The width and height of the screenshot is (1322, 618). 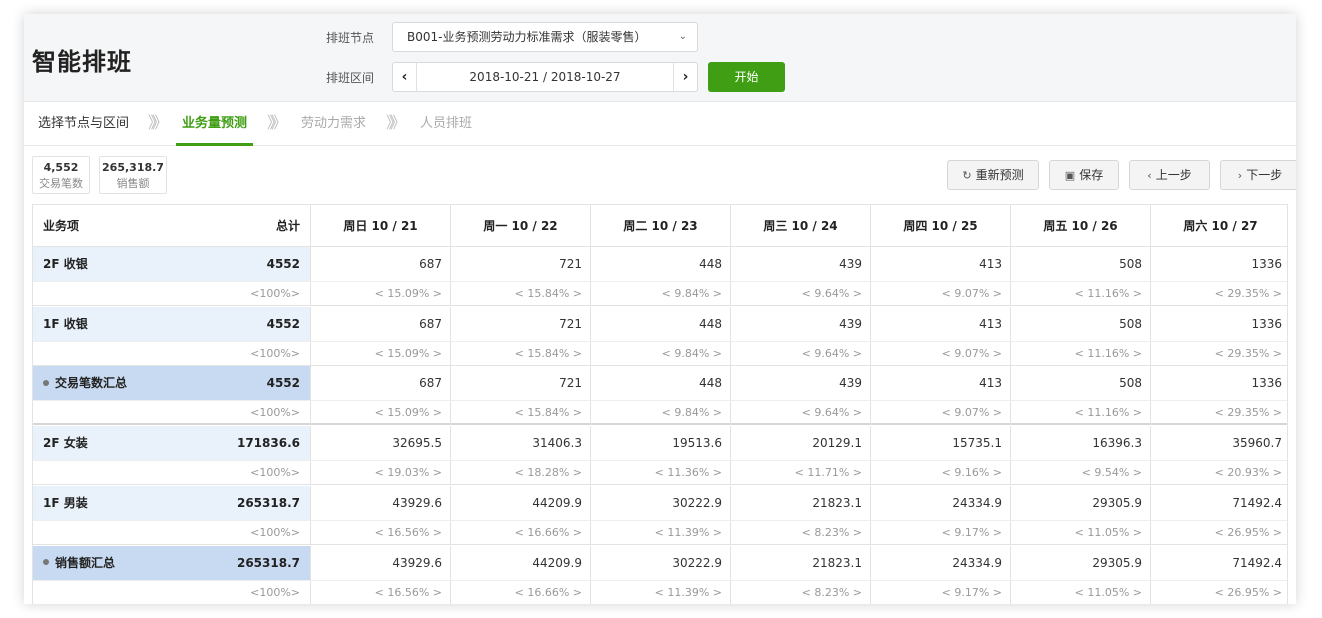 What do you see at coordinates (380, 473) in the screenshot?
I see `pct-cell: < 19.03% >` at bounding box center [380, 473].